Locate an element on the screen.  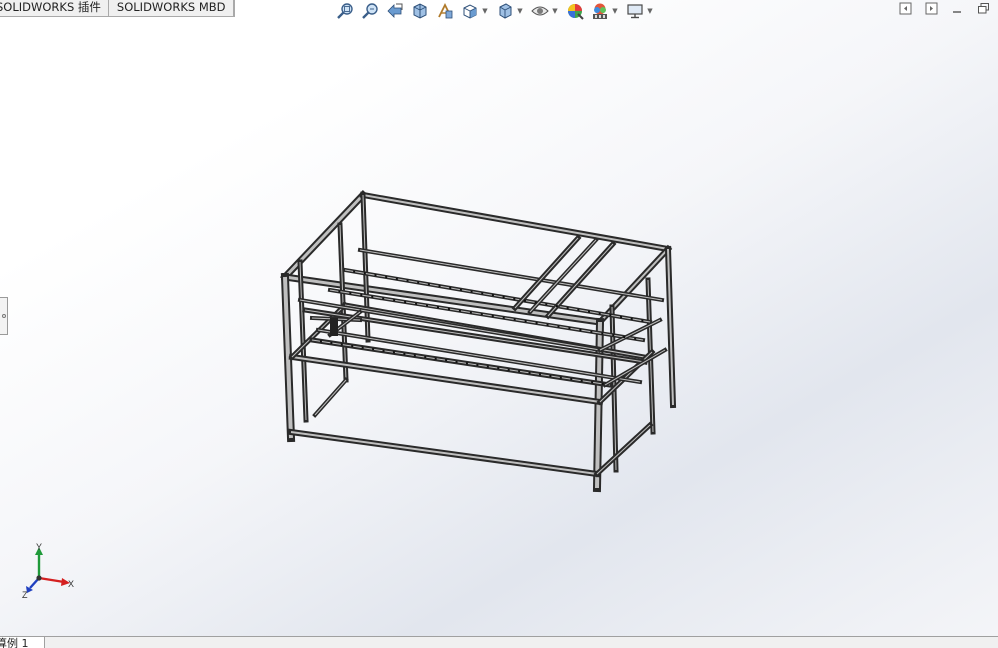
tab-motion-study: 算例 1 is located at coordinates (22, 642).